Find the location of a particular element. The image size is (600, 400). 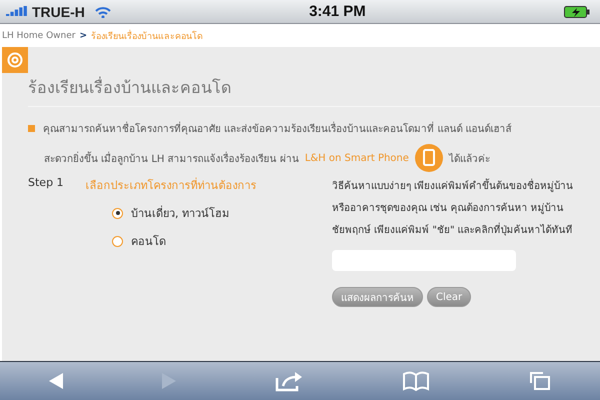

note-text: สะดวกยิ่งขึ้น เมื่อลูกบ้าน LH สามารถแจ้งเรื่องร้องเรียน ผ่าน is located at coordinates (171, 158).